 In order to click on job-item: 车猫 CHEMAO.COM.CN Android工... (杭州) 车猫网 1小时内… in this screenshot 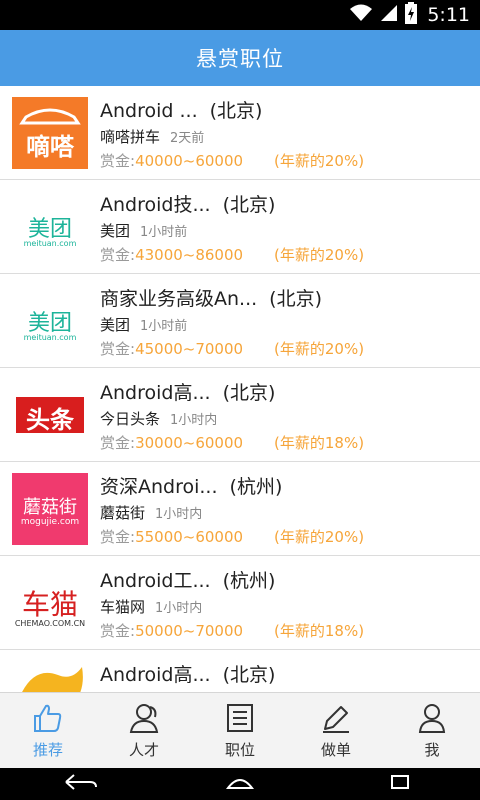, I will do `click(240, 603)`.